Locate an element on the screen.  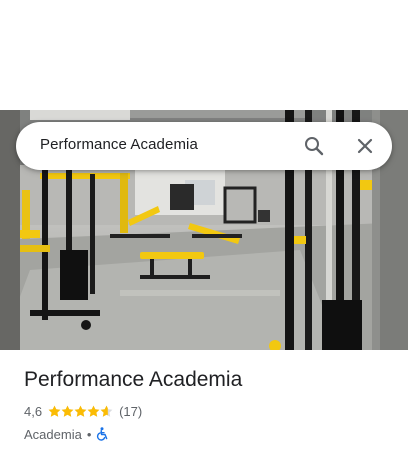
search-icon is located at coordinates (314, 146).